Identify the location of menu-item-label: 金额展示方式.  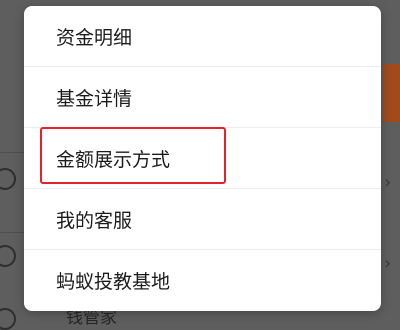
(113, 159).